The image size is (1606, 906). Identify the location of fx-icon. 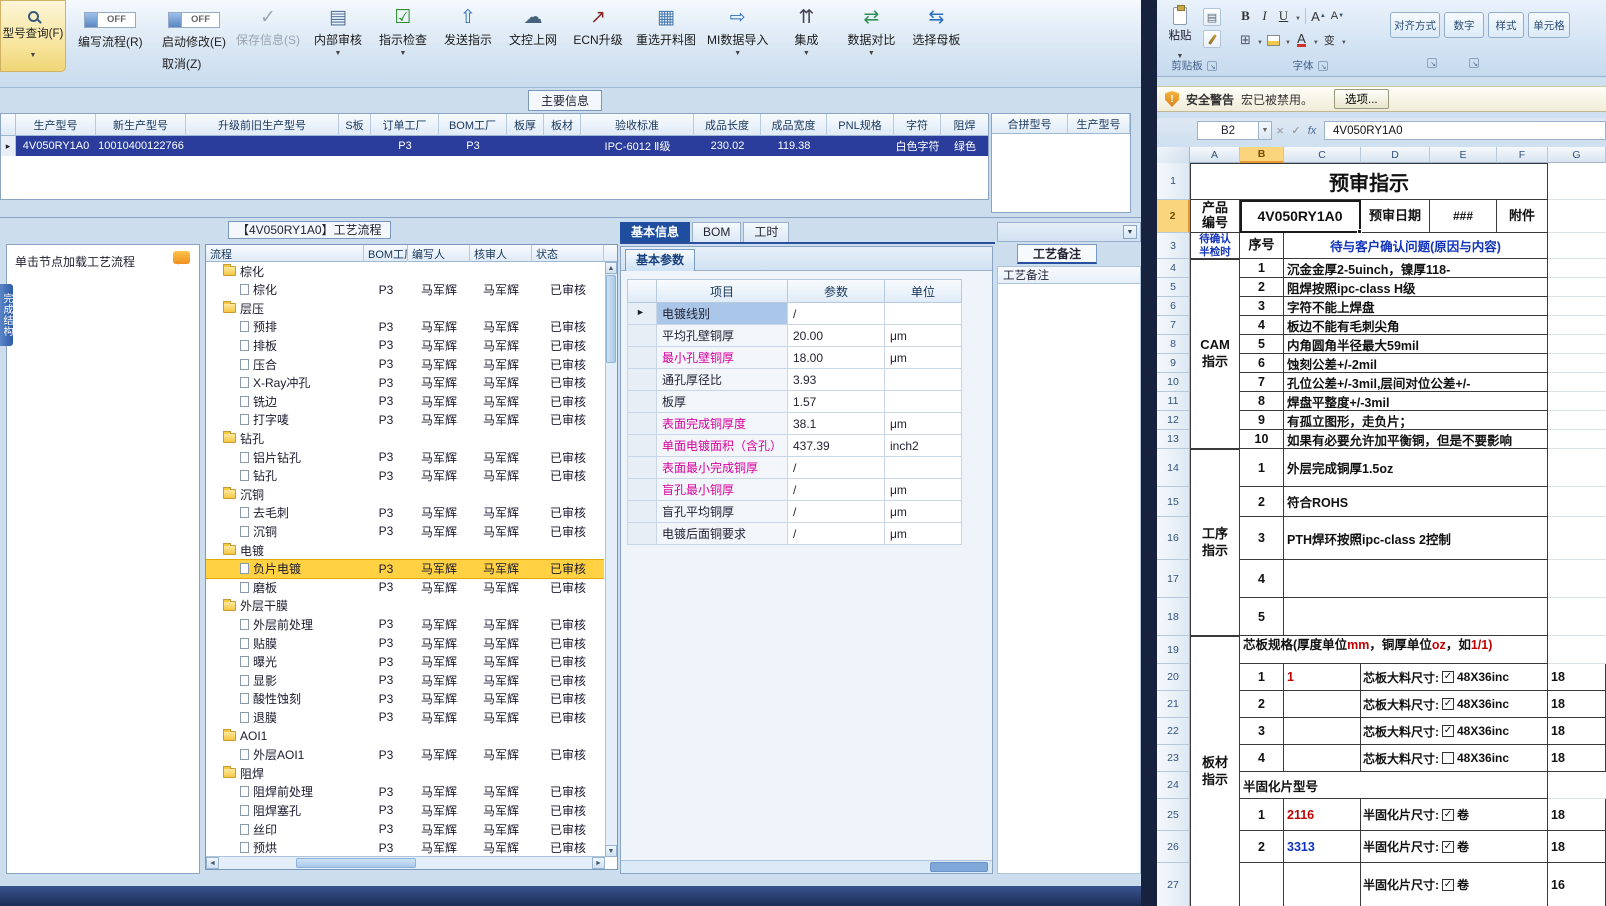
(1312, 130).